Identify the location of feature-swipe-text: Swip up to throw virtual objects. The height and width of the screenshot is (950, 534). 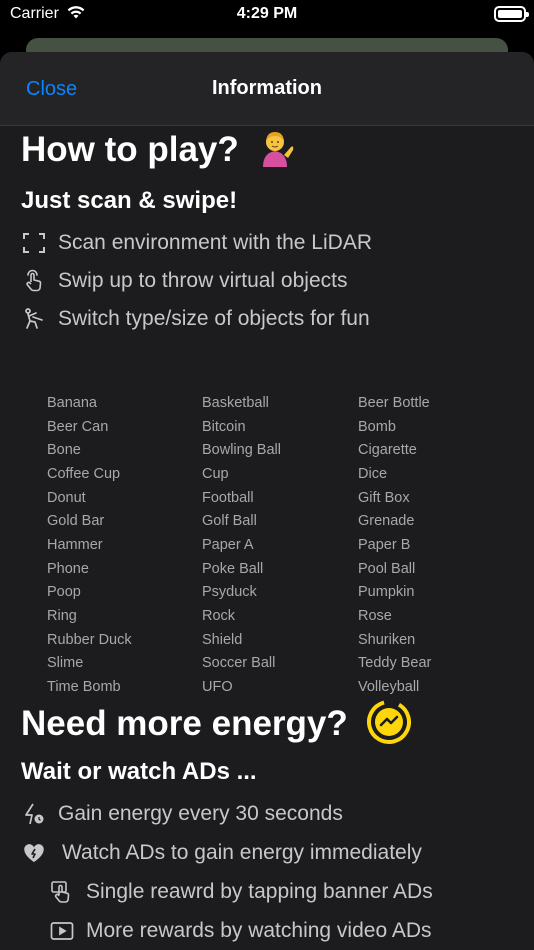
(203, 280).